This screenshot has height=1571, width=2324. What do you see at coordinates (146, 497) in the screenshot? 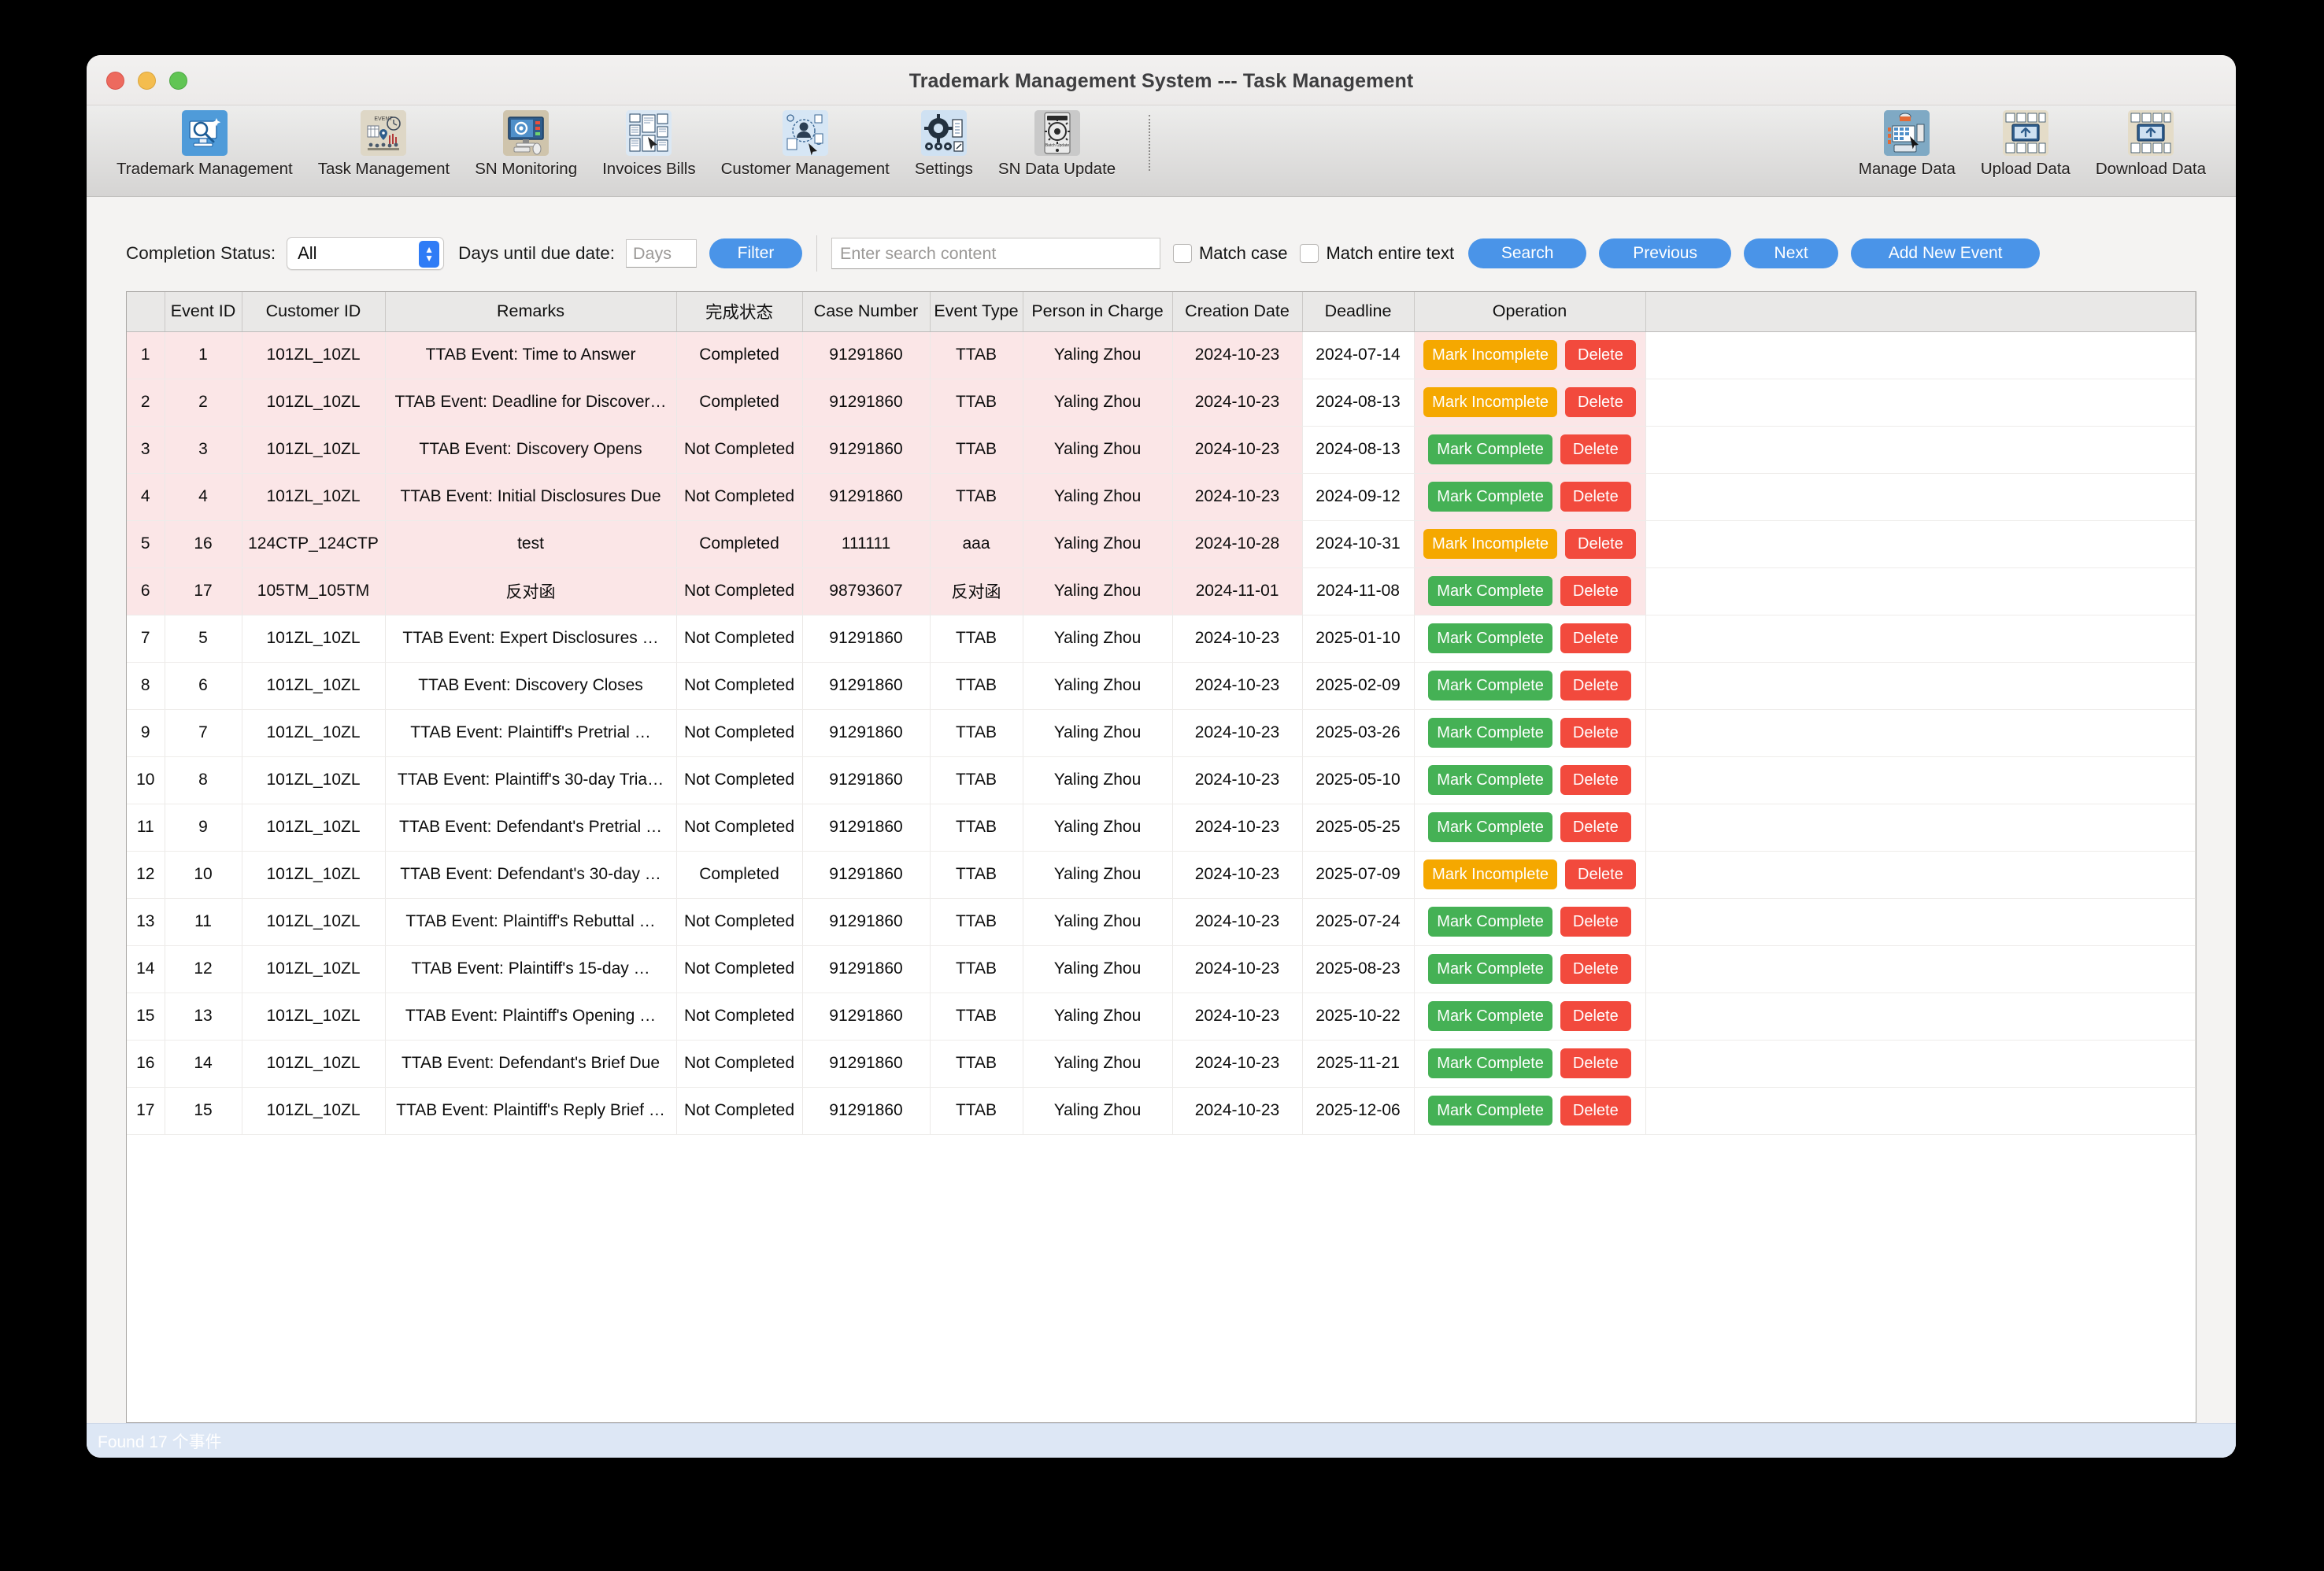
I see `row-number-header: 4` at bounding box center [146, 497].